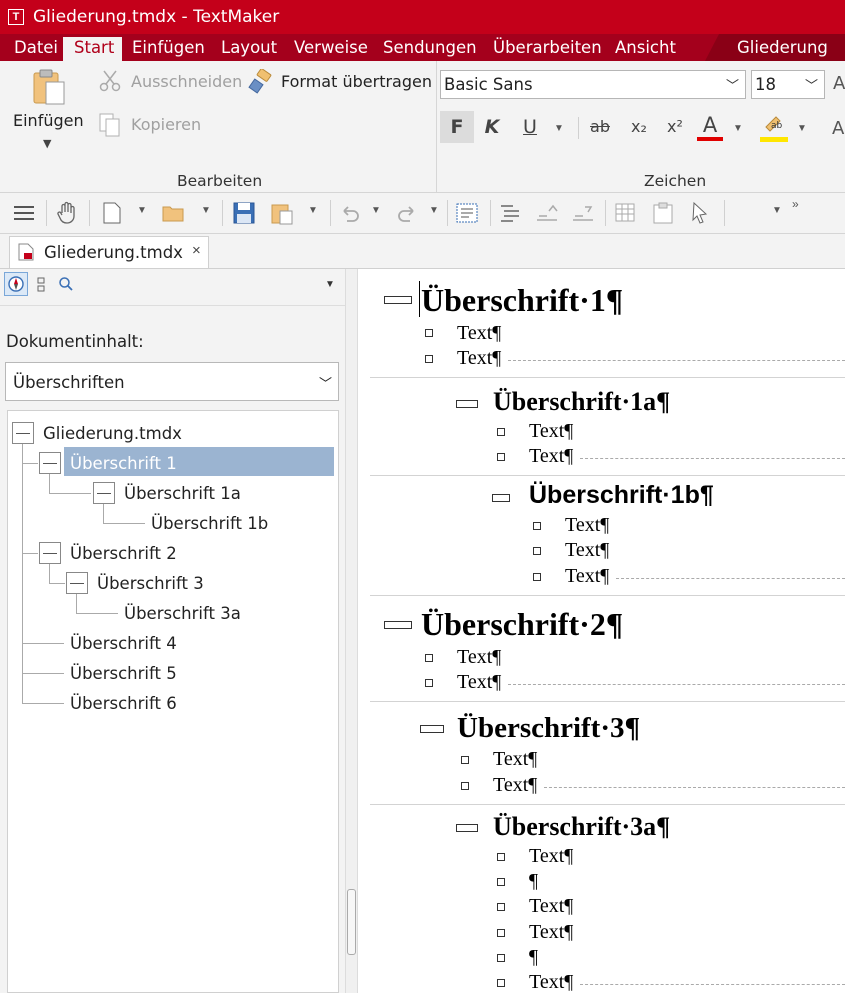  What do you see at coordinates (621, 495) in the screenshot?
I see `heading-ueberschrift-1b: Überschrift·1b¶` at bounding box center [621, 495].